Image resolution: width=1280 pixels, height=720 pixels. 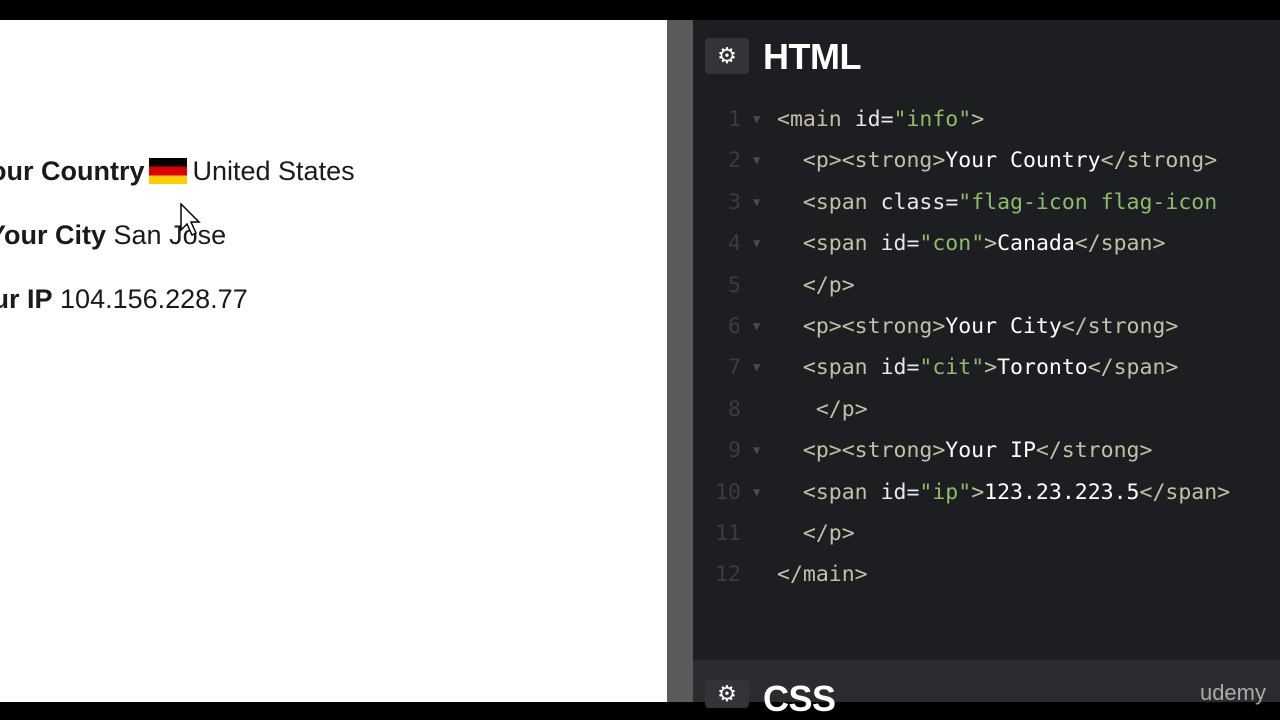 What do you see at coordinates (1232, 692) in the screenshot?
I see `udemy-watermark: udemy` at bounding box center [1232, 692].